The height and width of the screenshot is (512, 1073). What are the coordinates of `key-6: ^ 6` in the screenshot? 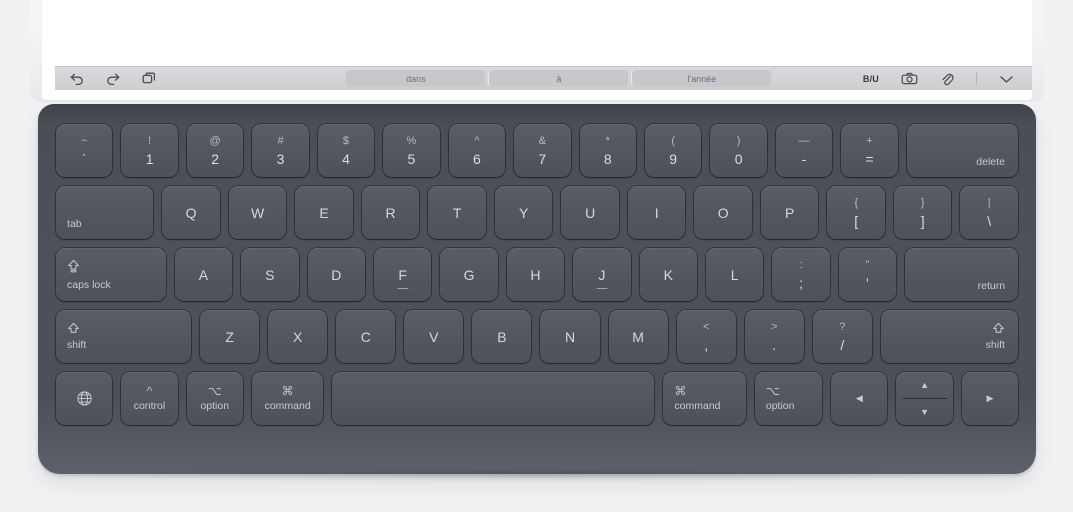 It's located at (477, 150).